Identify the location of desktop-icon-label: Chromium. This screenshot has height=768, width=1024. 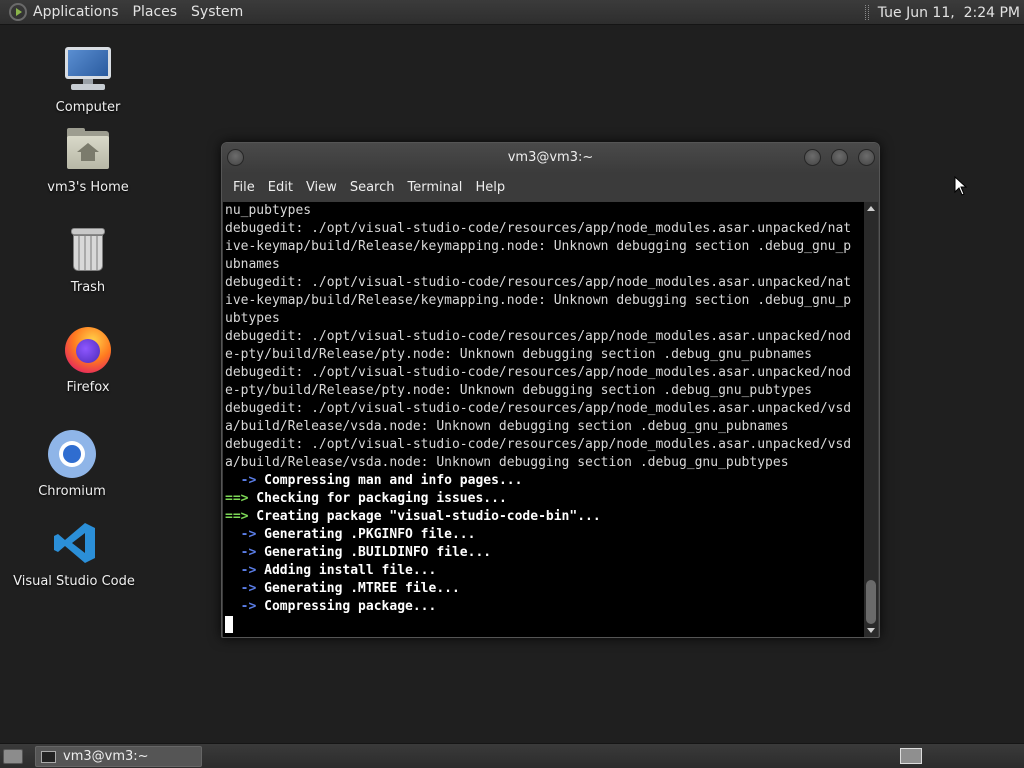
(72, 491).